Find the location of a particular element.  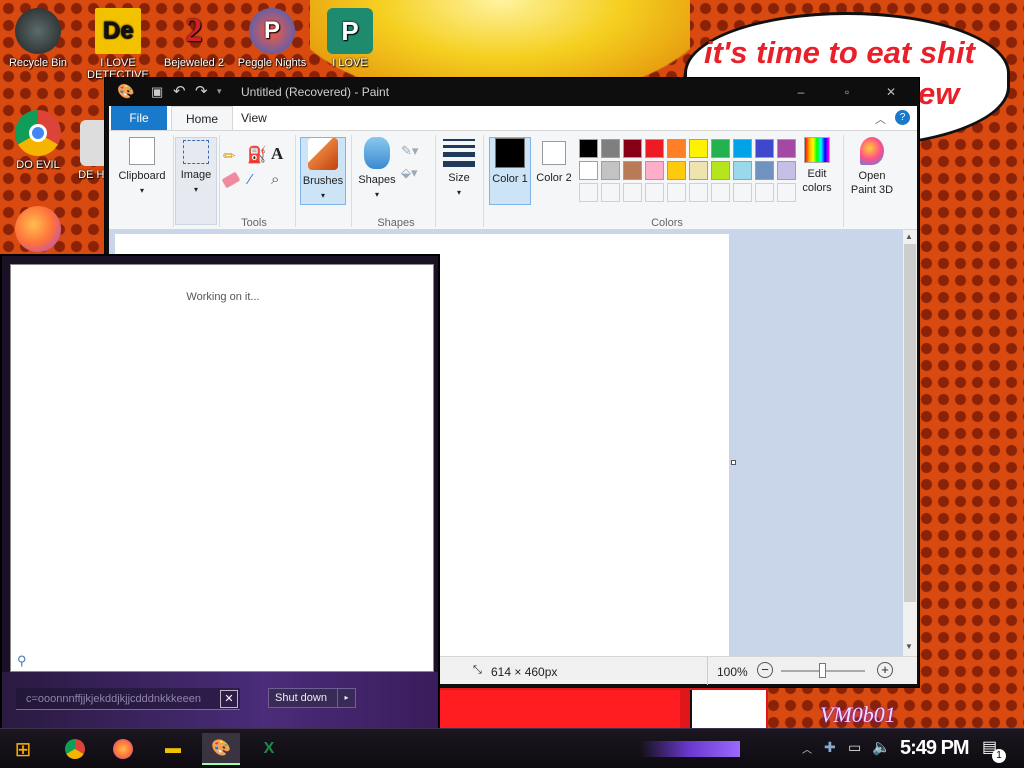

taskbar-firefox is located at coordinates (123, 749).